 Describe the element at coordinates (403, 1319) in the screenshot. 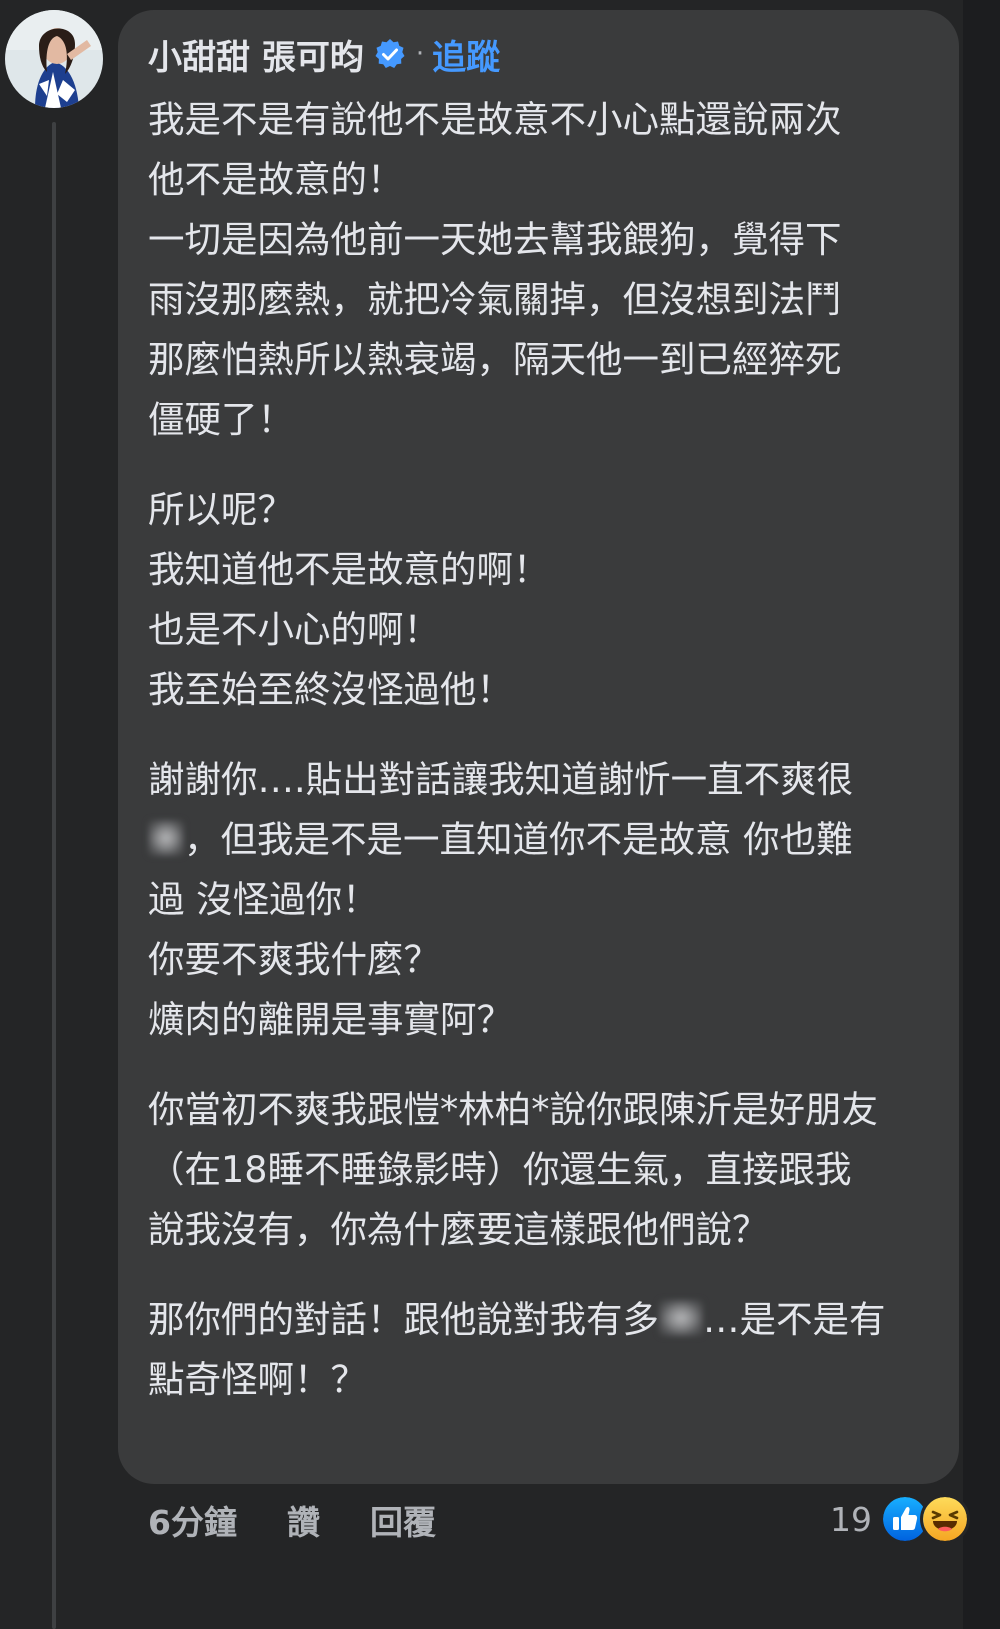

I see `text-fragment: 那你們的對話！跟他說對我有多` at that location.